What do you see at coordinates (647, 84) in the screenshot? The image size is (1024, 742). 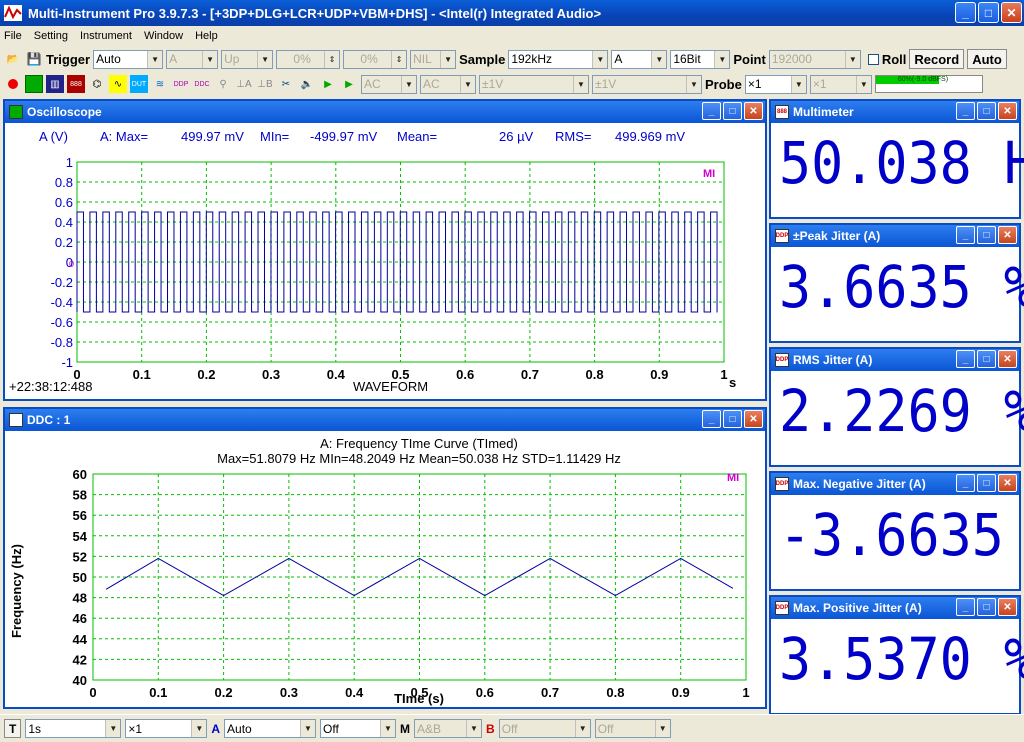 I see `range-b-select: ±1V ▼` at bounding box center [647, 84].